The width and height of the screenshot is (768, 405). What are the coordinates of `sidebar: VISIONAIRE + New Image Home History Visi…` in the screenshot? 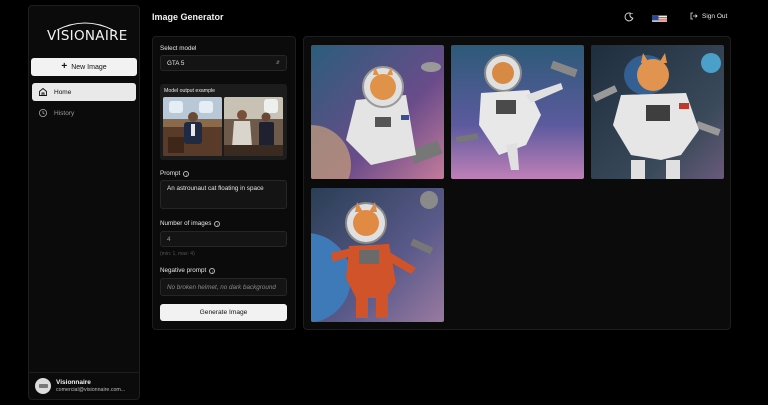 It's located at (84, 202).